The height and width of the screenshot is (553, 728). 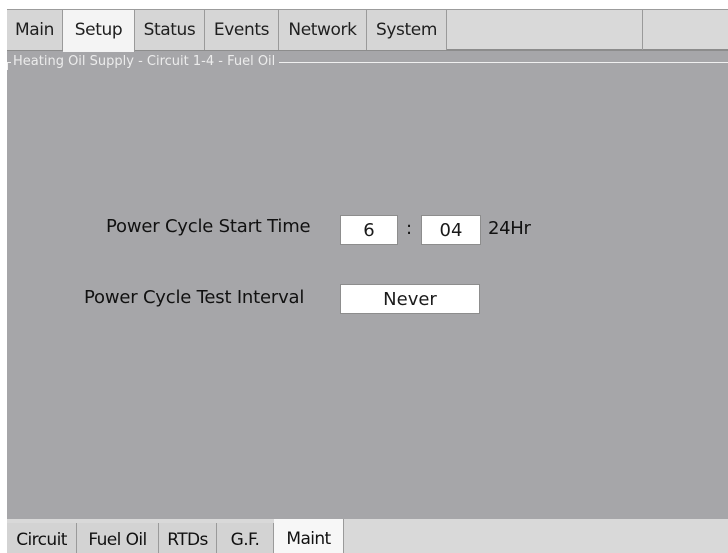 What do you see at coordinates (208, 226) in the screenshot?
I see `start-time-label: Power Cycle Start Time` at bounding box center [208, 226].